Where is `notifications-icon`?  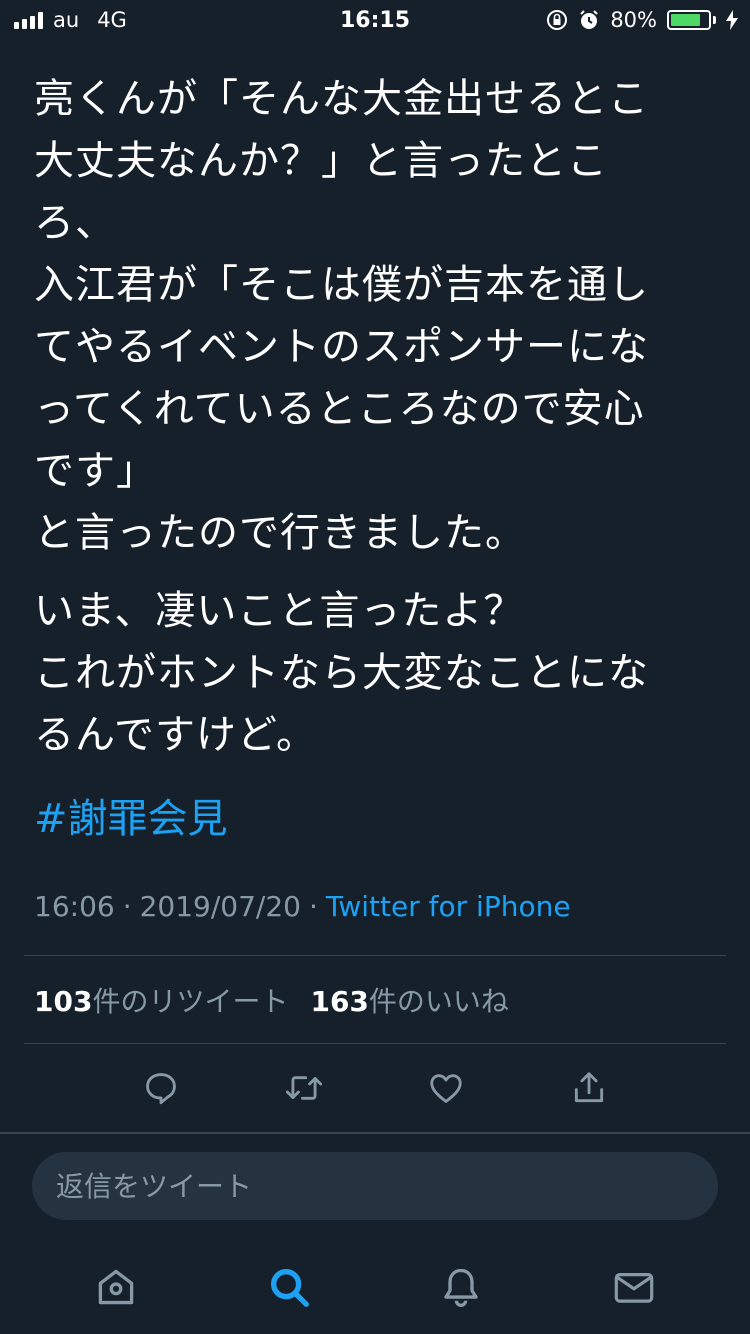
notifications-icon is located at coordinates (461, 1287).